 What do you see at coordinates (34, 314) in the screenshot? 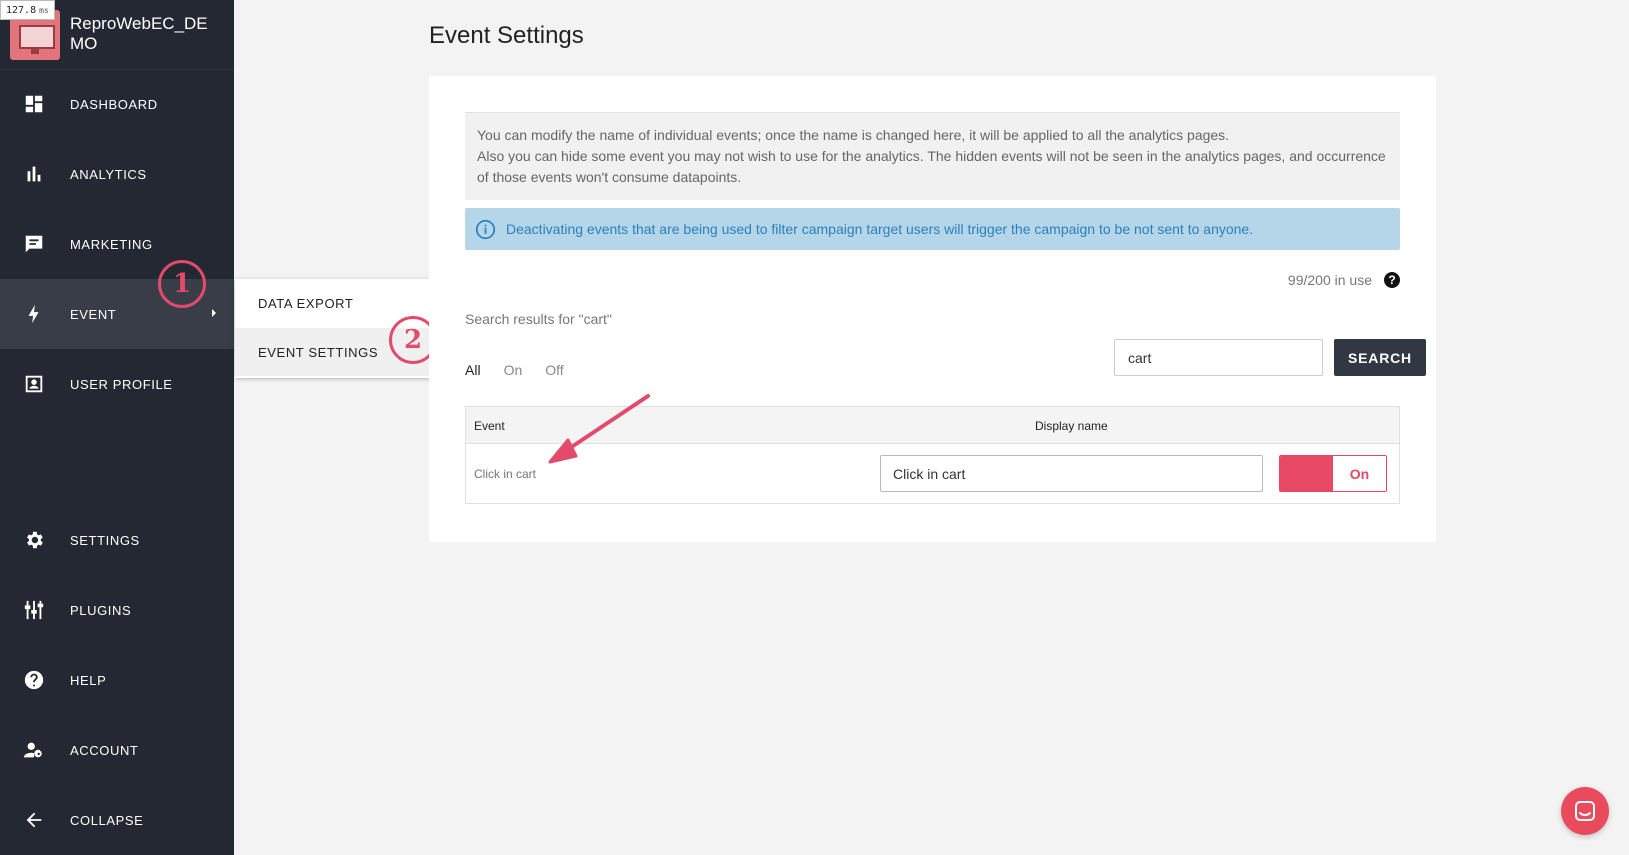
I see `lightning-icon` at bounding box center [34, 314].